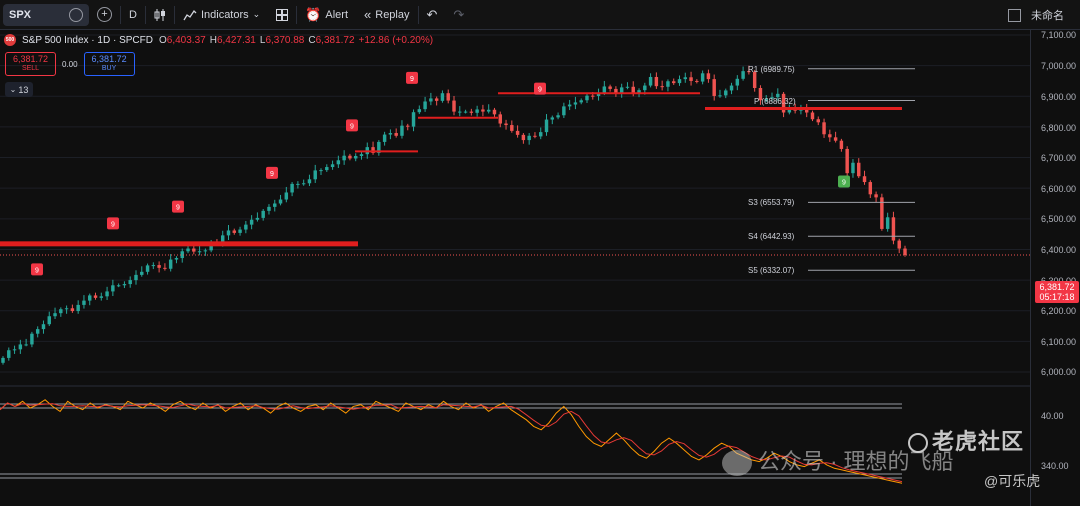  Describe the element at coordinates (326, 15) in the screenshot. I see `alert-button: ⏰ Alert` at that location.